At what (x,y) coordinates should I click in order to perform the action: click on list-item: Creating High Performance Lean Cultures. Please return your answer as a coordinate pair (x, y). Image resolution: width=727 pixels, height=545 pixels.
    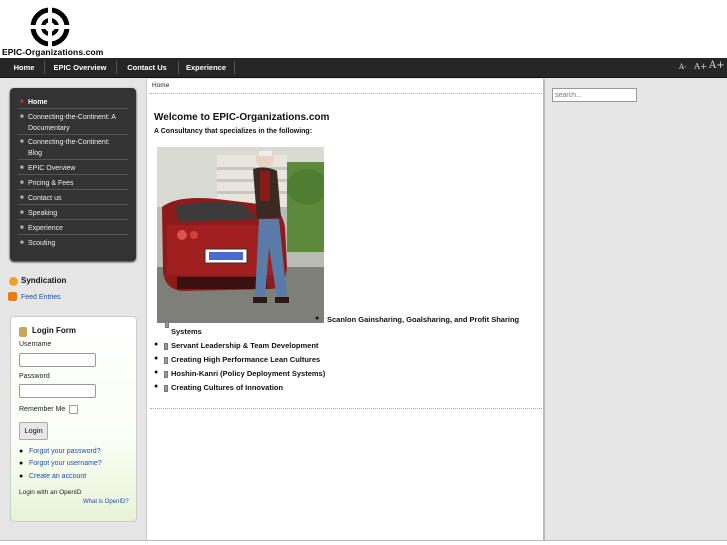
    Looking at the image, I should click on (246, 359).